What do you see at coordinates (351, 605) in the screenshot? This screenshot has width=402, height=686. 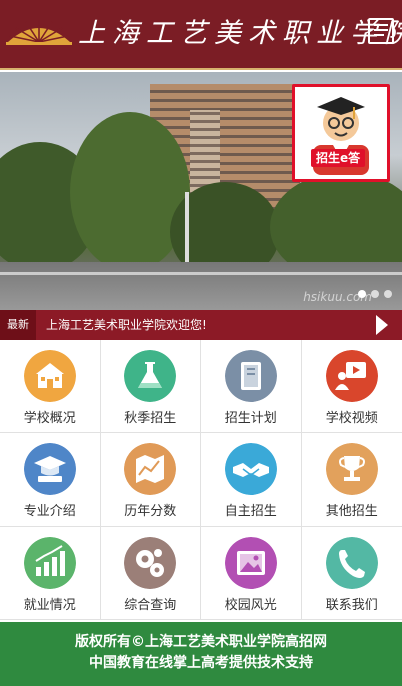 I see `menu-item-label: 联系我们` at bounding box center [351, 605].